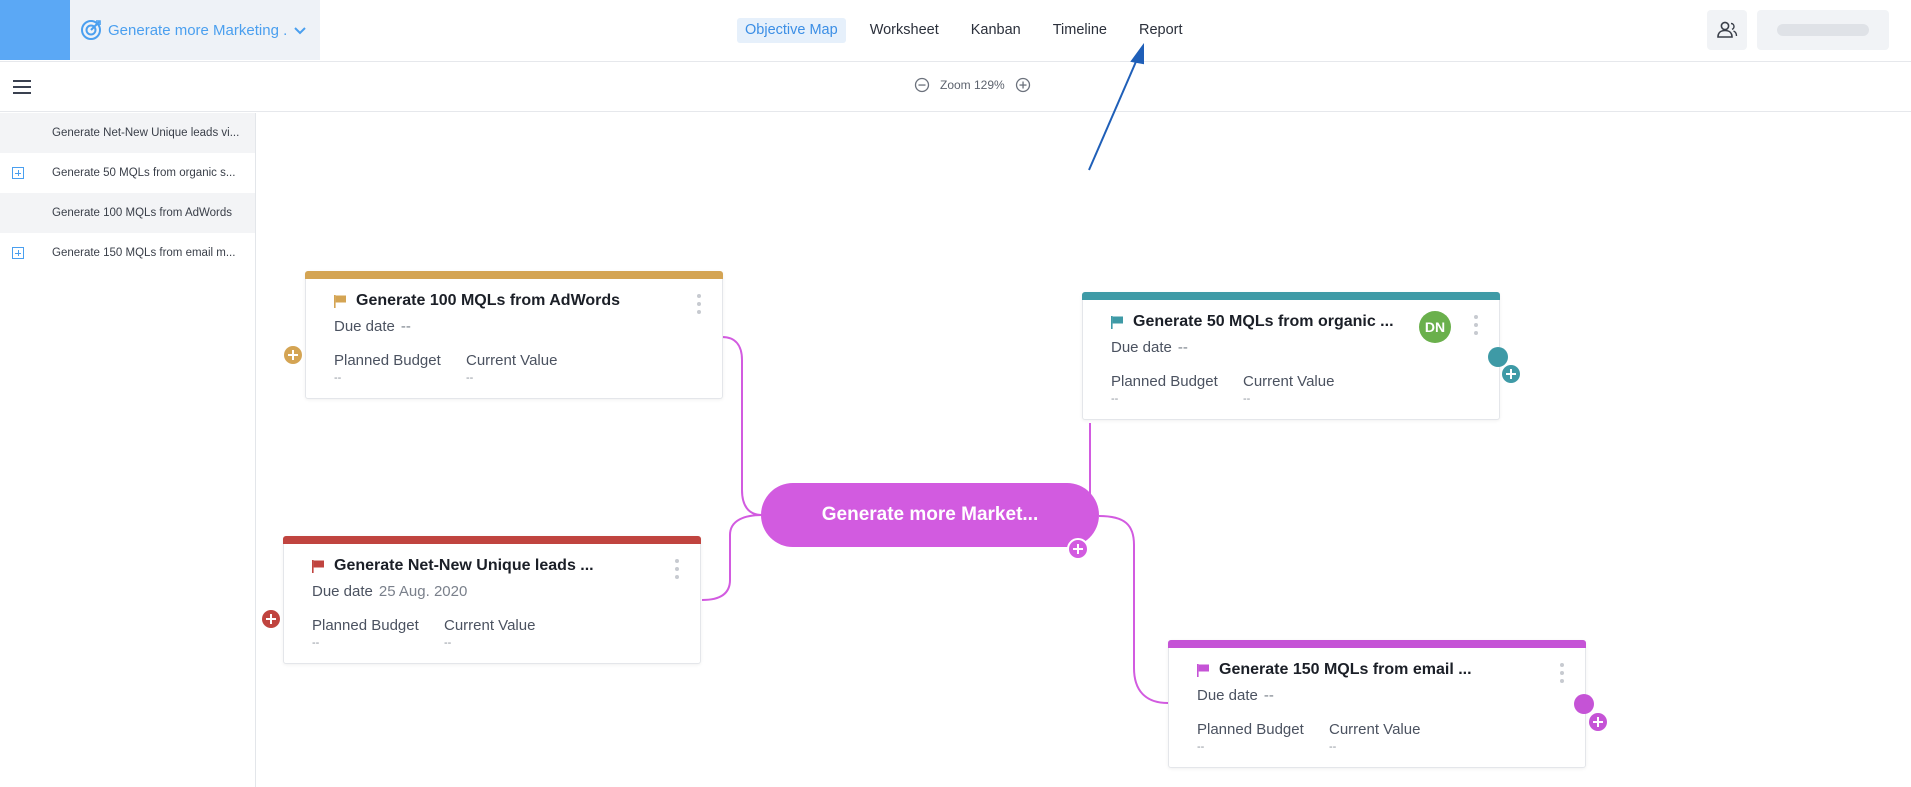 This screenshot has height=787, width=1911. I want to click on chevron-down-icon, so click(300, 31).